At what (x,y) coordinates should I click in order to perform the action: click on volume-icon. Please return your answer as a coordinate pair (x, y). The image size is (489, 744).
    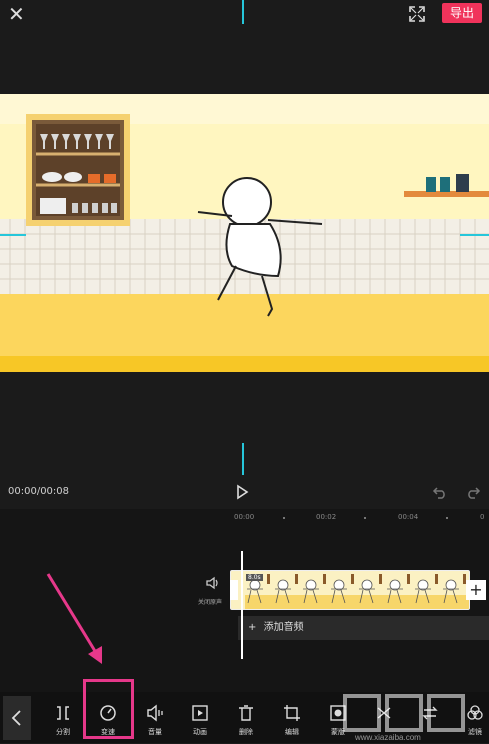
    Looking at the image, I should click on (155, 713).